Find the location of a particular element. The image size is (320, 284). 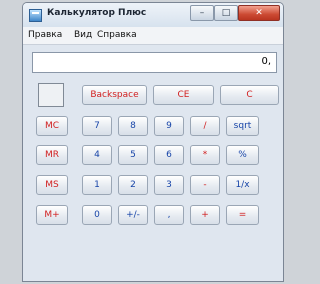

minimize-button: – is located at coordinates (202, 13).